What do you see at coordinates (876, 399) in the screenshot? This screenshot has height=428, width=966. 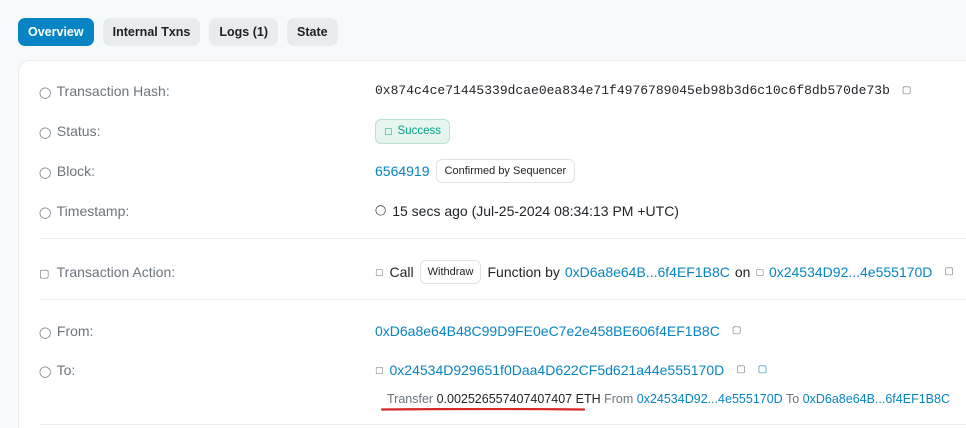 I see `transfer-to-link: 0xD6a8e64B...6f4EF1B8C` at bounding box center [876, 399].